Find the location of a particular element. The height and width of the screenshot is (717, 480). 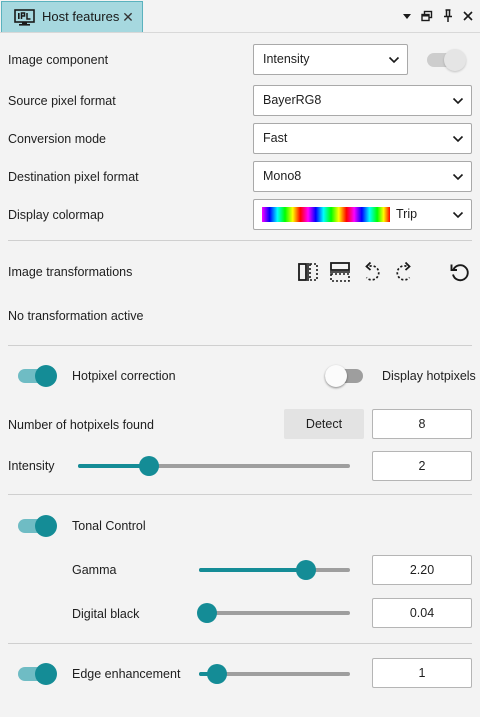

image-transformations-label: Image transformations is located at coordinates (70, 272).